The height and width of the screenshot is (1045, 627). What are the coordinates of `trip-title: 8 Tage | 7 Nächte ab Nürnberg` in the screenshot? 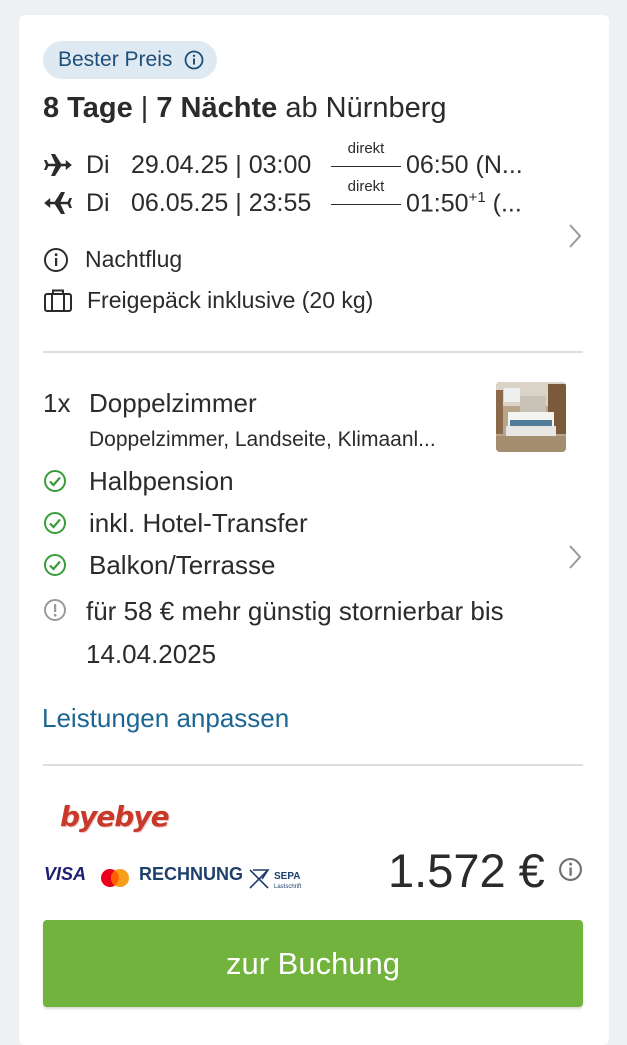 It's located at (245, 108).